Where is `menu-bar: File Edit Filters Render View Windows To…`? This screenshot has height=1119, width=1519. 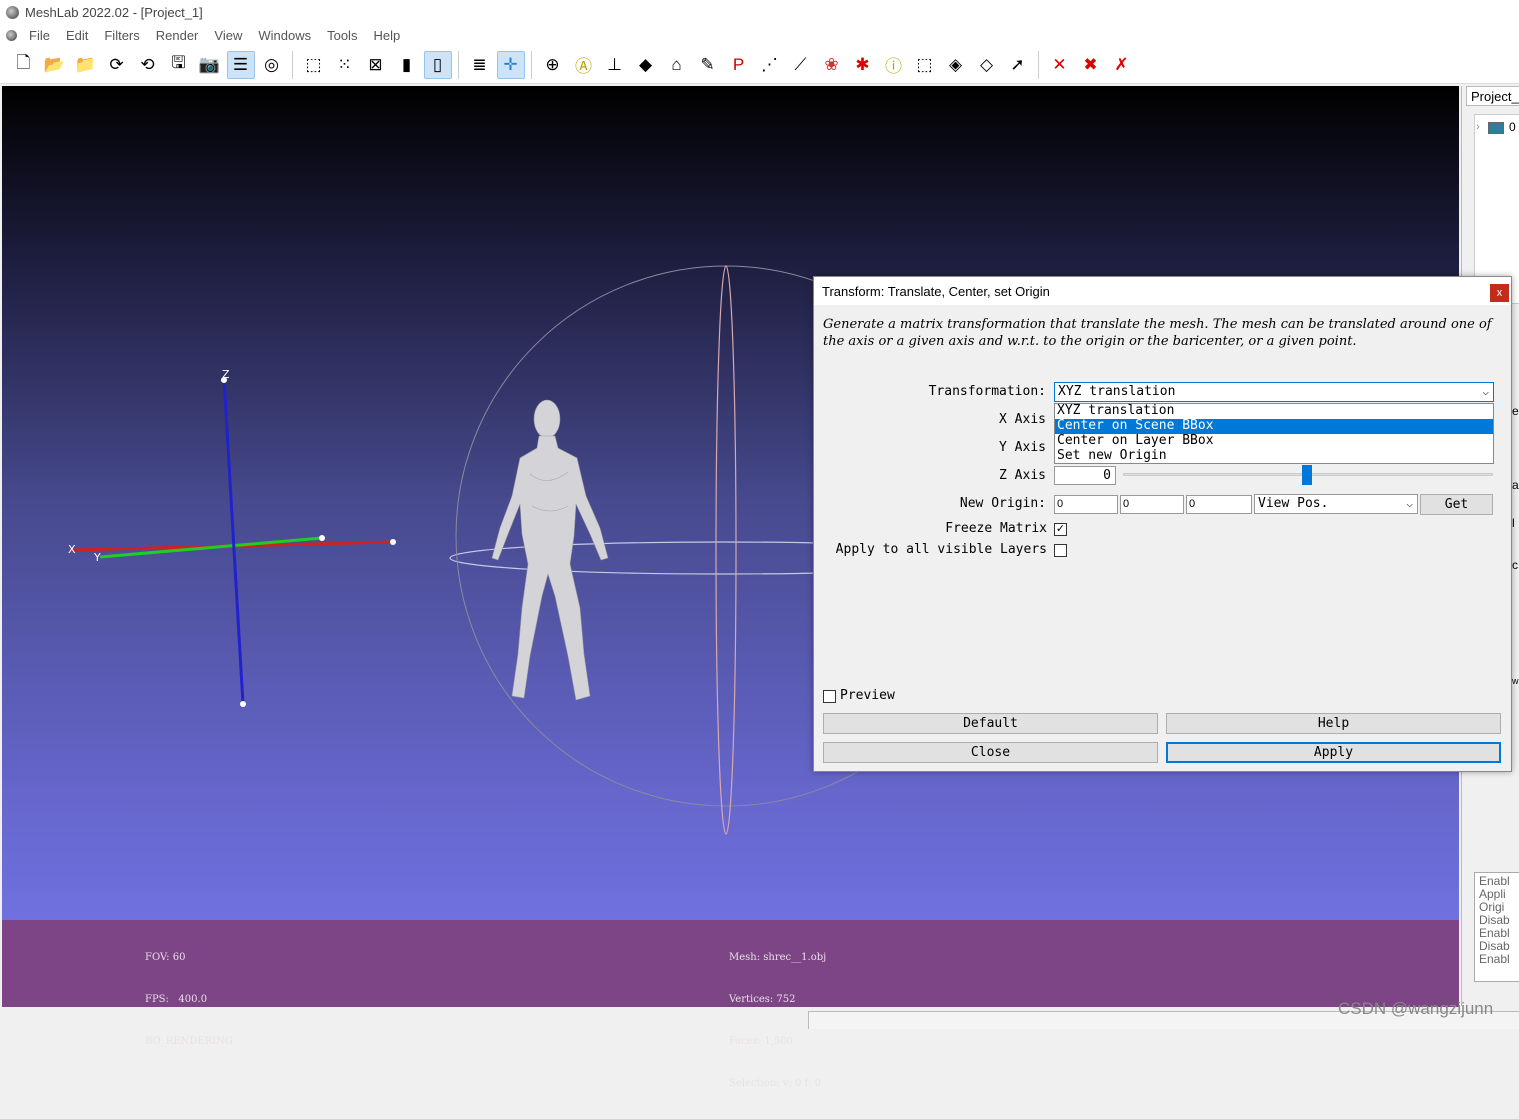 menu-bar: File Edit Filters Render View Windows To… is located at coordinates (759, 35).